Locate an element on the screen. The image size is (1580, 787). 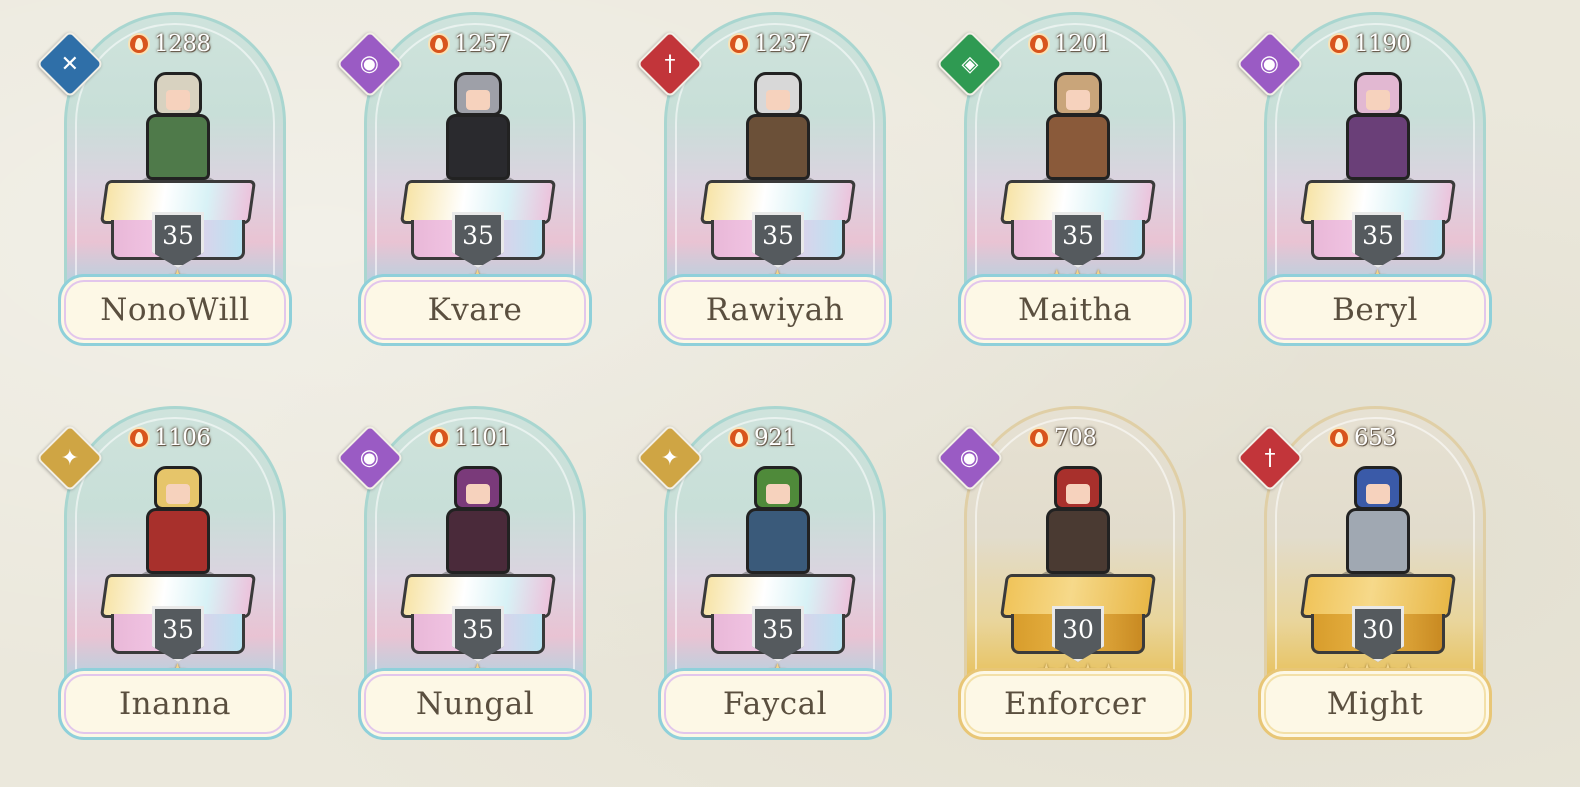
hero-name-plate: Kvare is located at coordinates (475, 310).